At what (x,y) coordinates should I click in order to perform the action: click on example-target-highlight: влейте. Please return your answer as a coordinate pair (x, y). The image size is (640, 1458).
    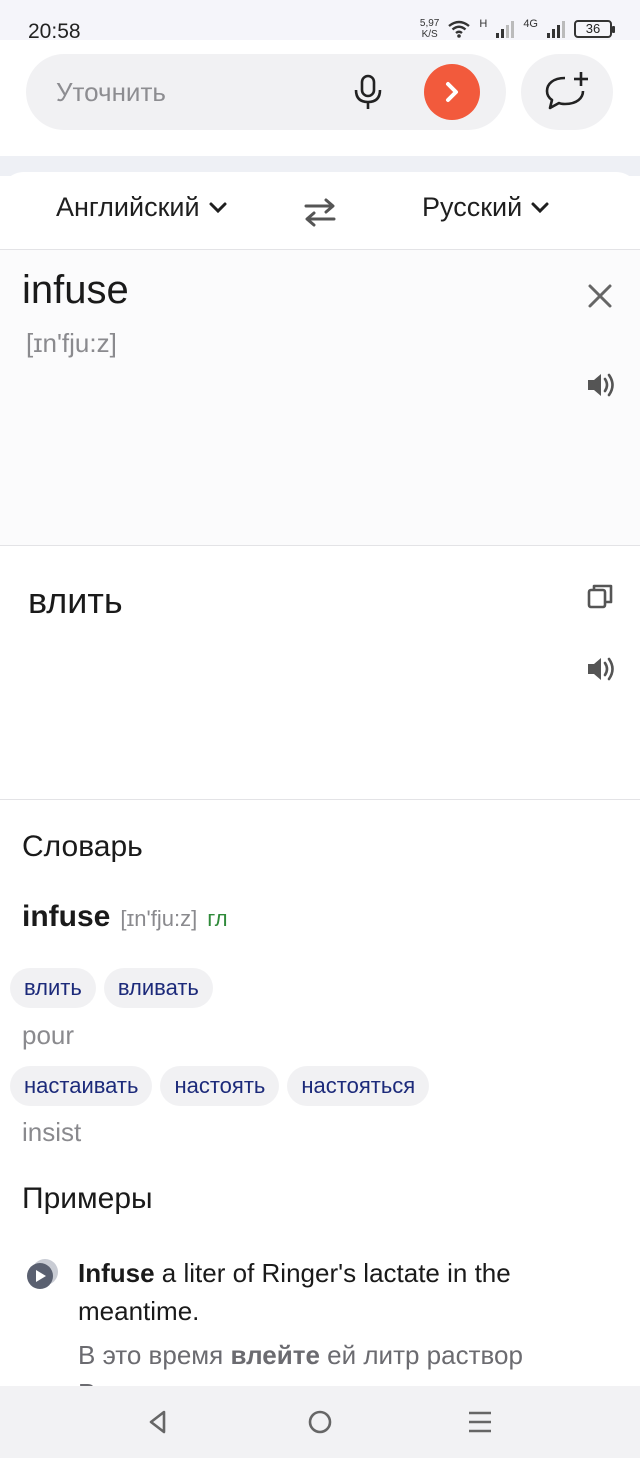
    Looking at the image, I should click on (275, 1355).